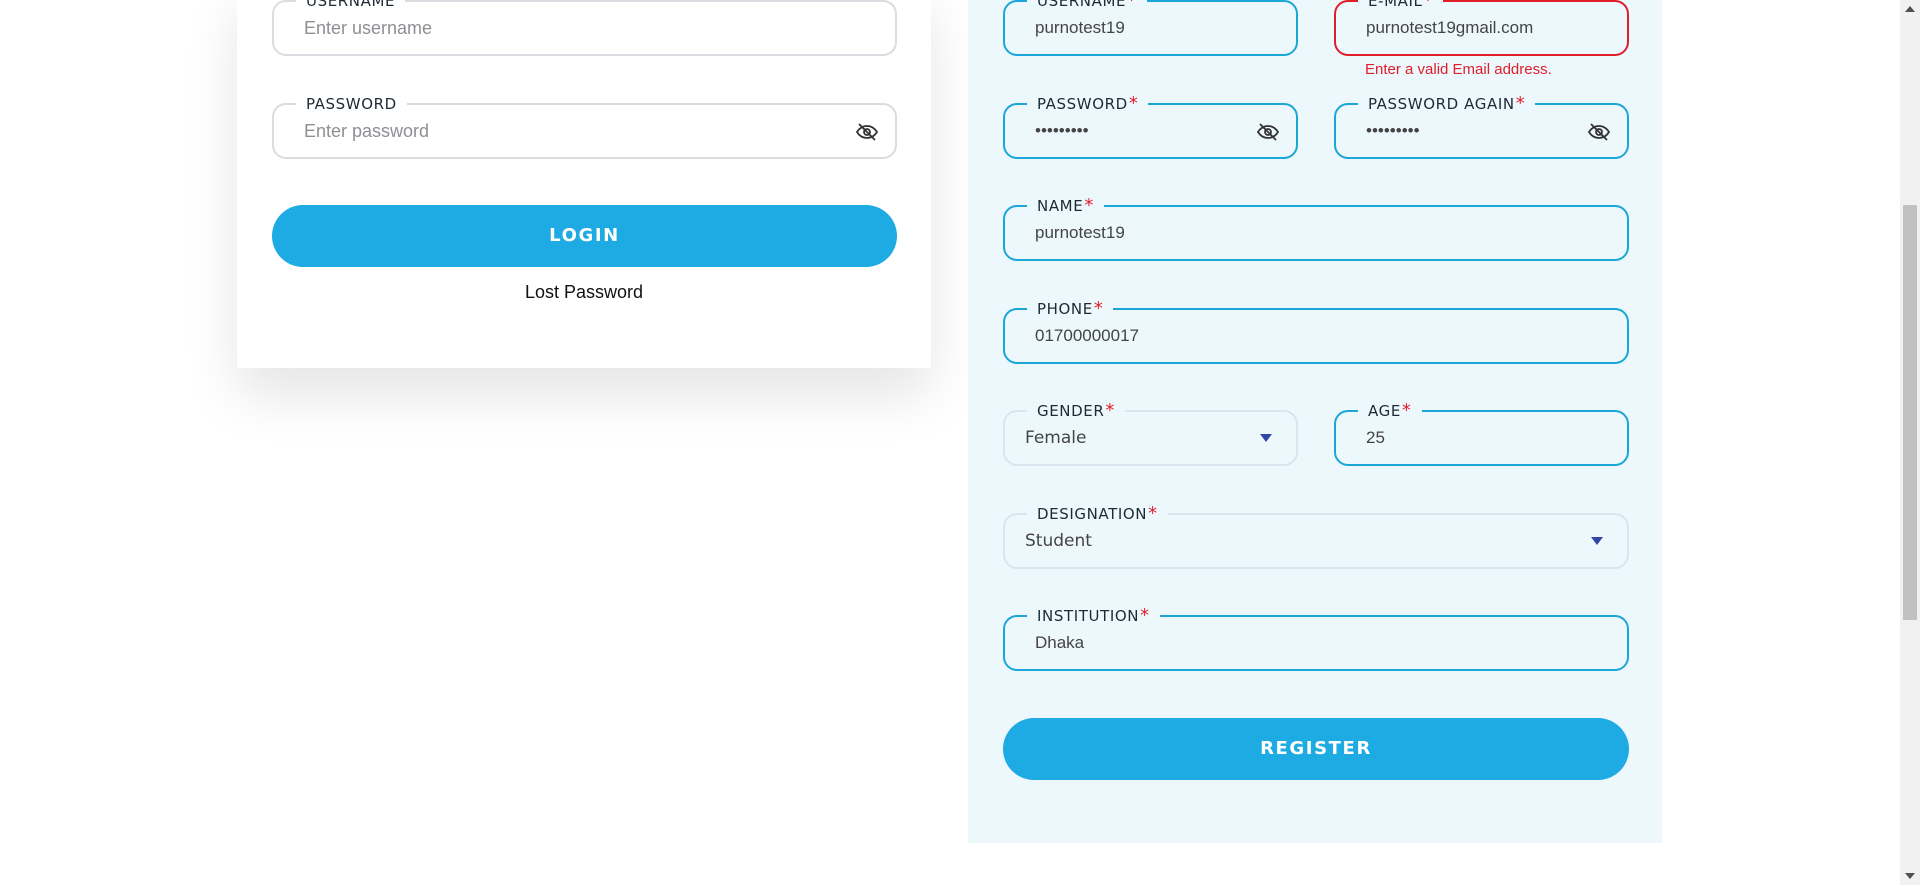 This screenshot has width=1920, height=885. Describe the element at coordinates (1065, 206) in the screenshot. I see `register-name-label: NAME*` at that location.